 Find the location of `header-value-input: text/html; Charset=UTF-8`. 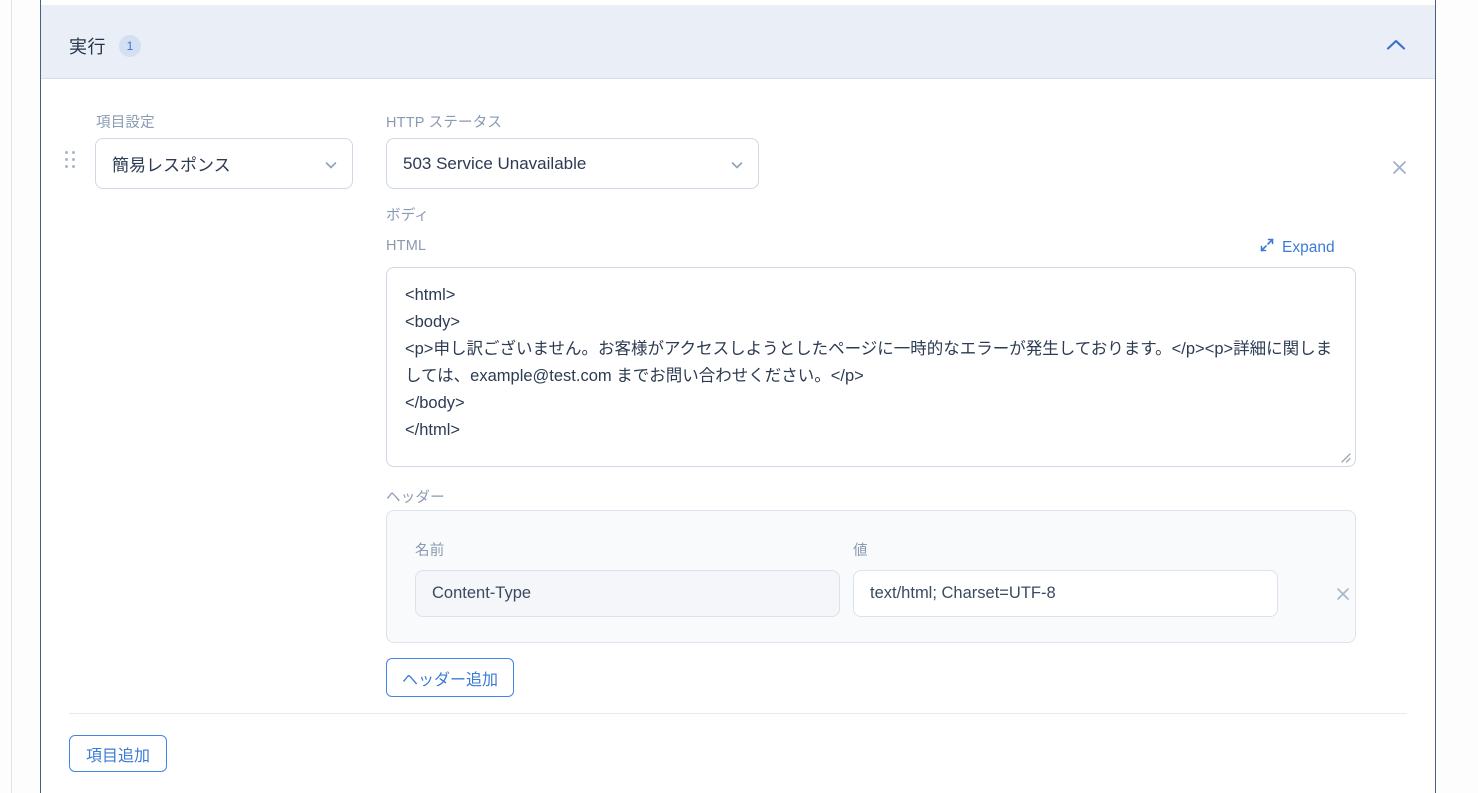

header-value-input: text/html; Charset=UTF-8 is located at coordinates (1065, 593).